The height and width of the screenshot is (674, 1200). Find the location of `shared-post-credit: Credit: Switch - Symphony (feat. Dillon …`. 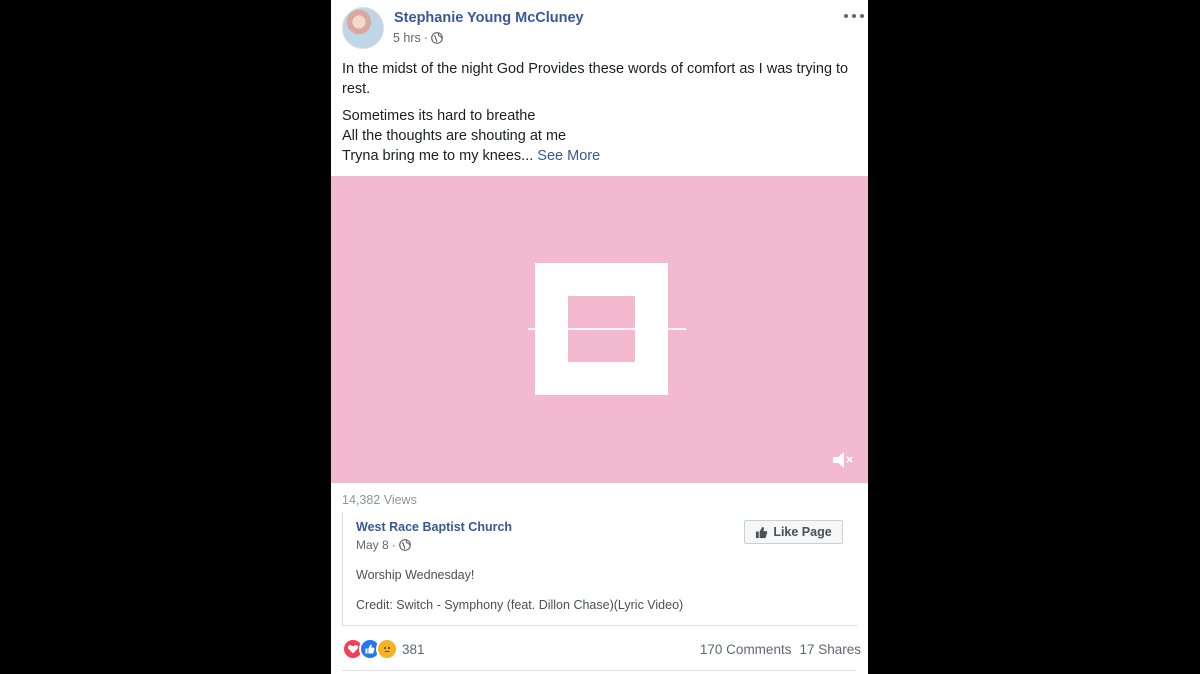

shared-post-credit: Credit: Switch - Symphony (feat. Dillon … is located at coordinates (520, 605).